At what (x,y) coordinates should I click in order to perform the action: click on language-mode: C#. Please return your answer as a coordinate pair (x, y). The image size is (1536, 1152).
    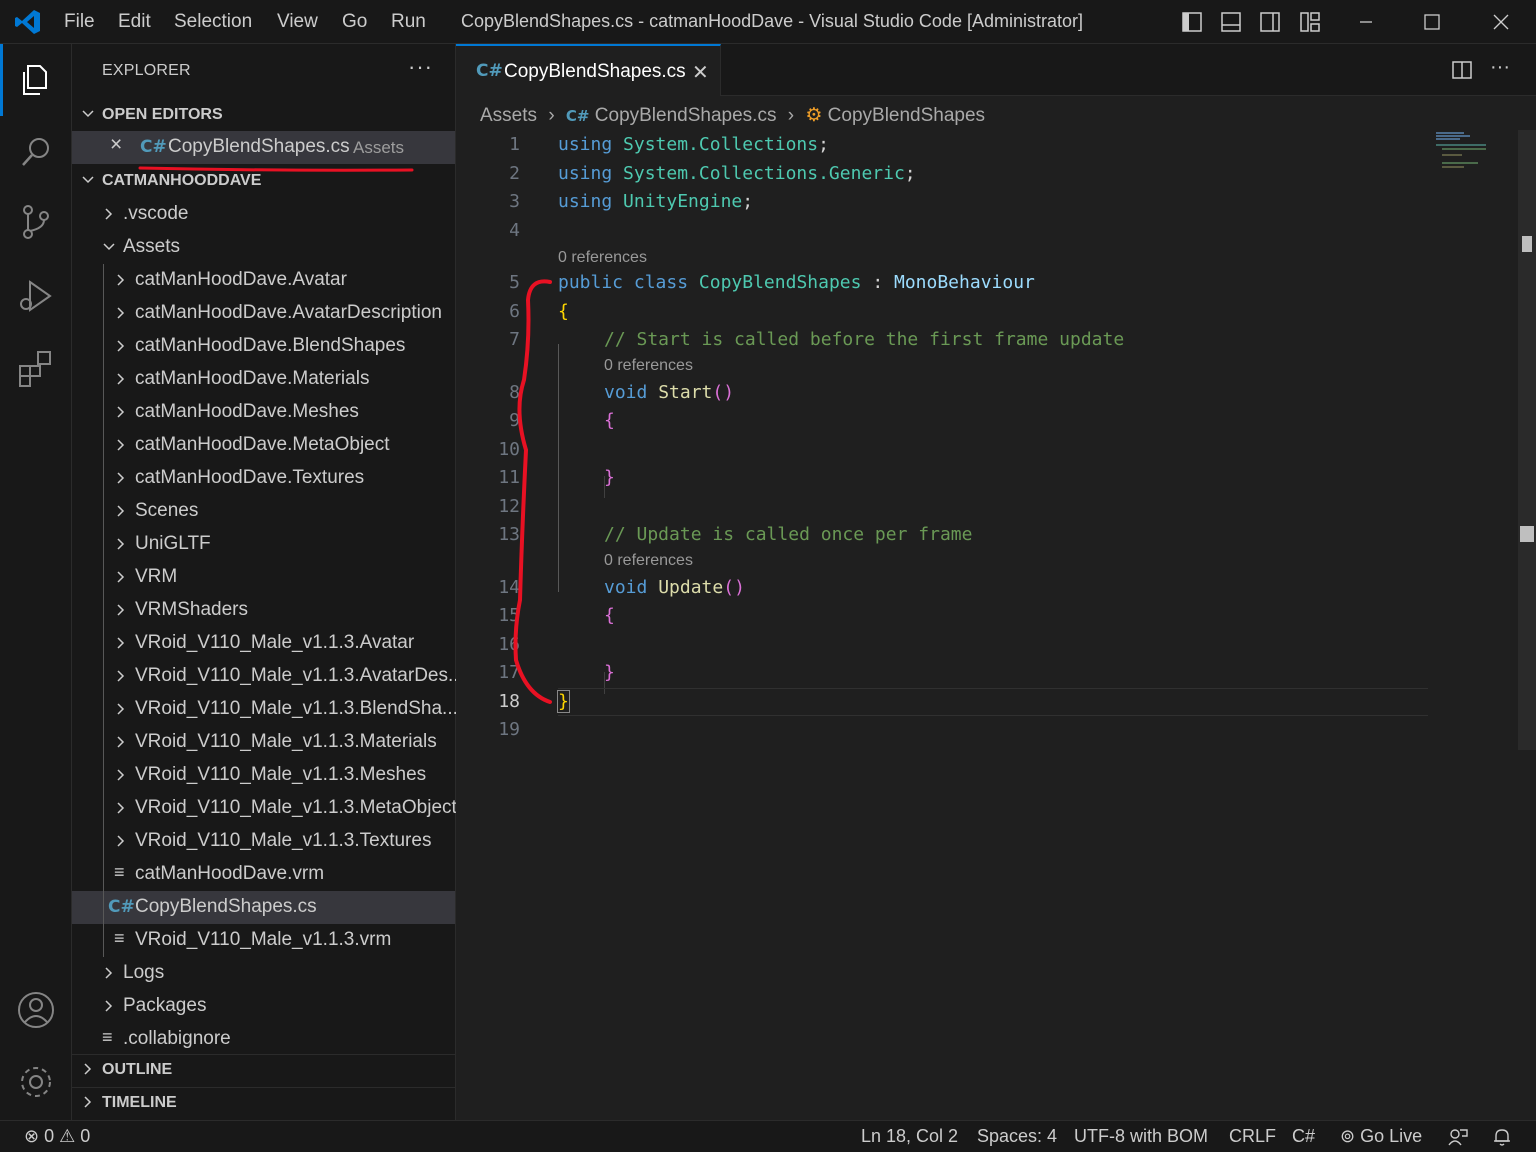
    Looking at the image, I should click on (1303, 1136).